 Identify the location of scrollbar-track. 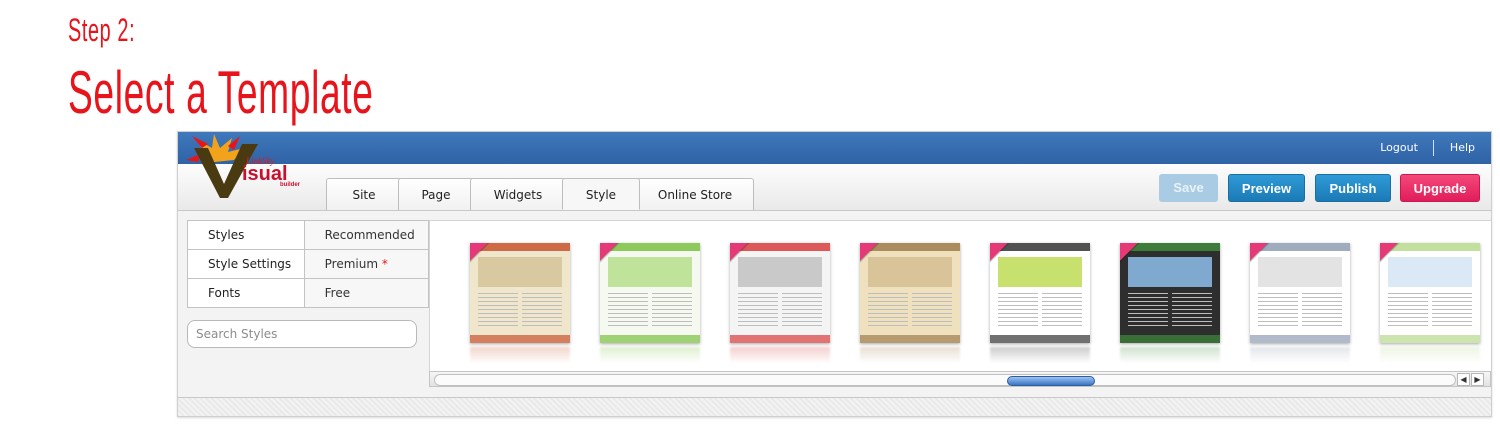
(945, 380).